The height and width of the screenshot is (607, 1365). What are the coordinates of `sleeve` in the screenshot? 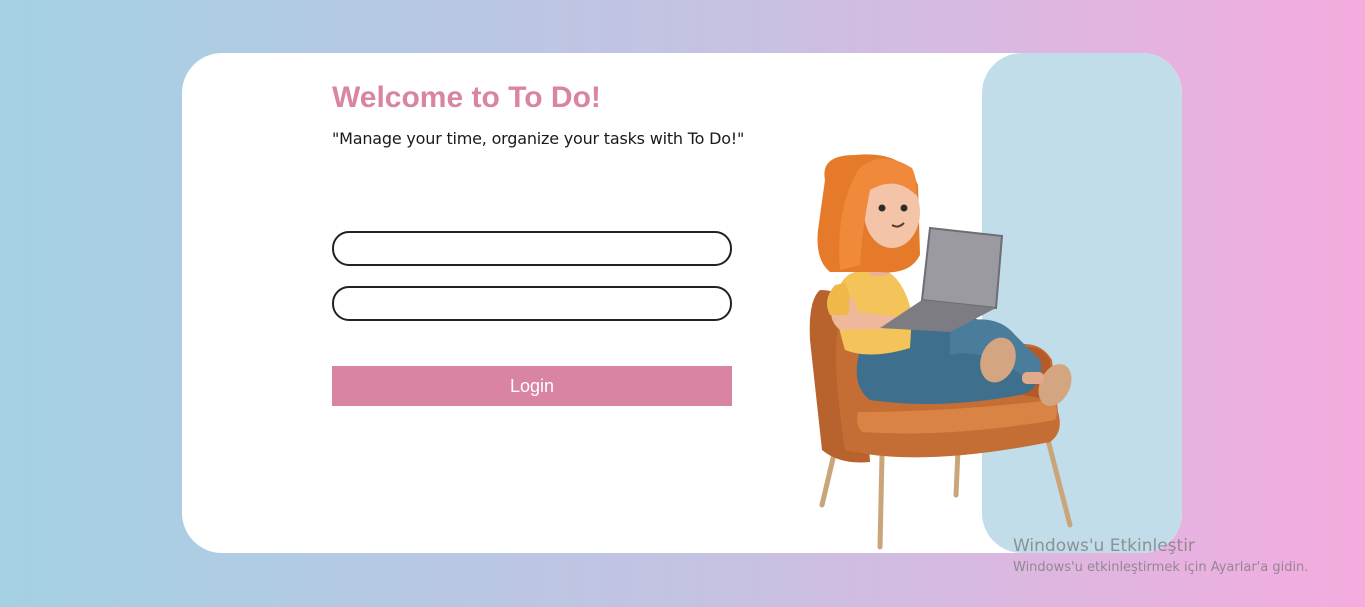 It's located at (838, 299).